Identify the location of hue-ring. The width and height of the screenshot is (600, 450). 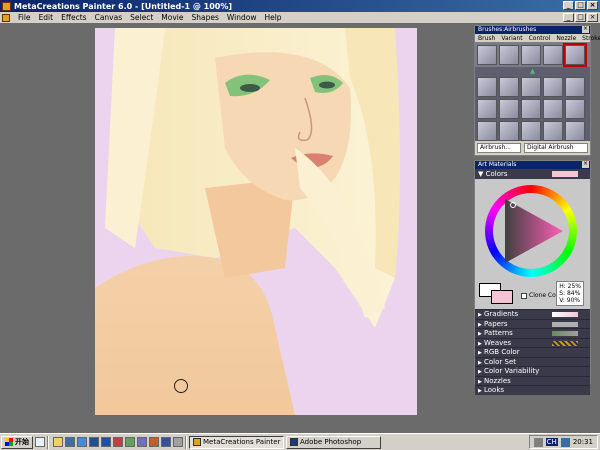
(531, 231).